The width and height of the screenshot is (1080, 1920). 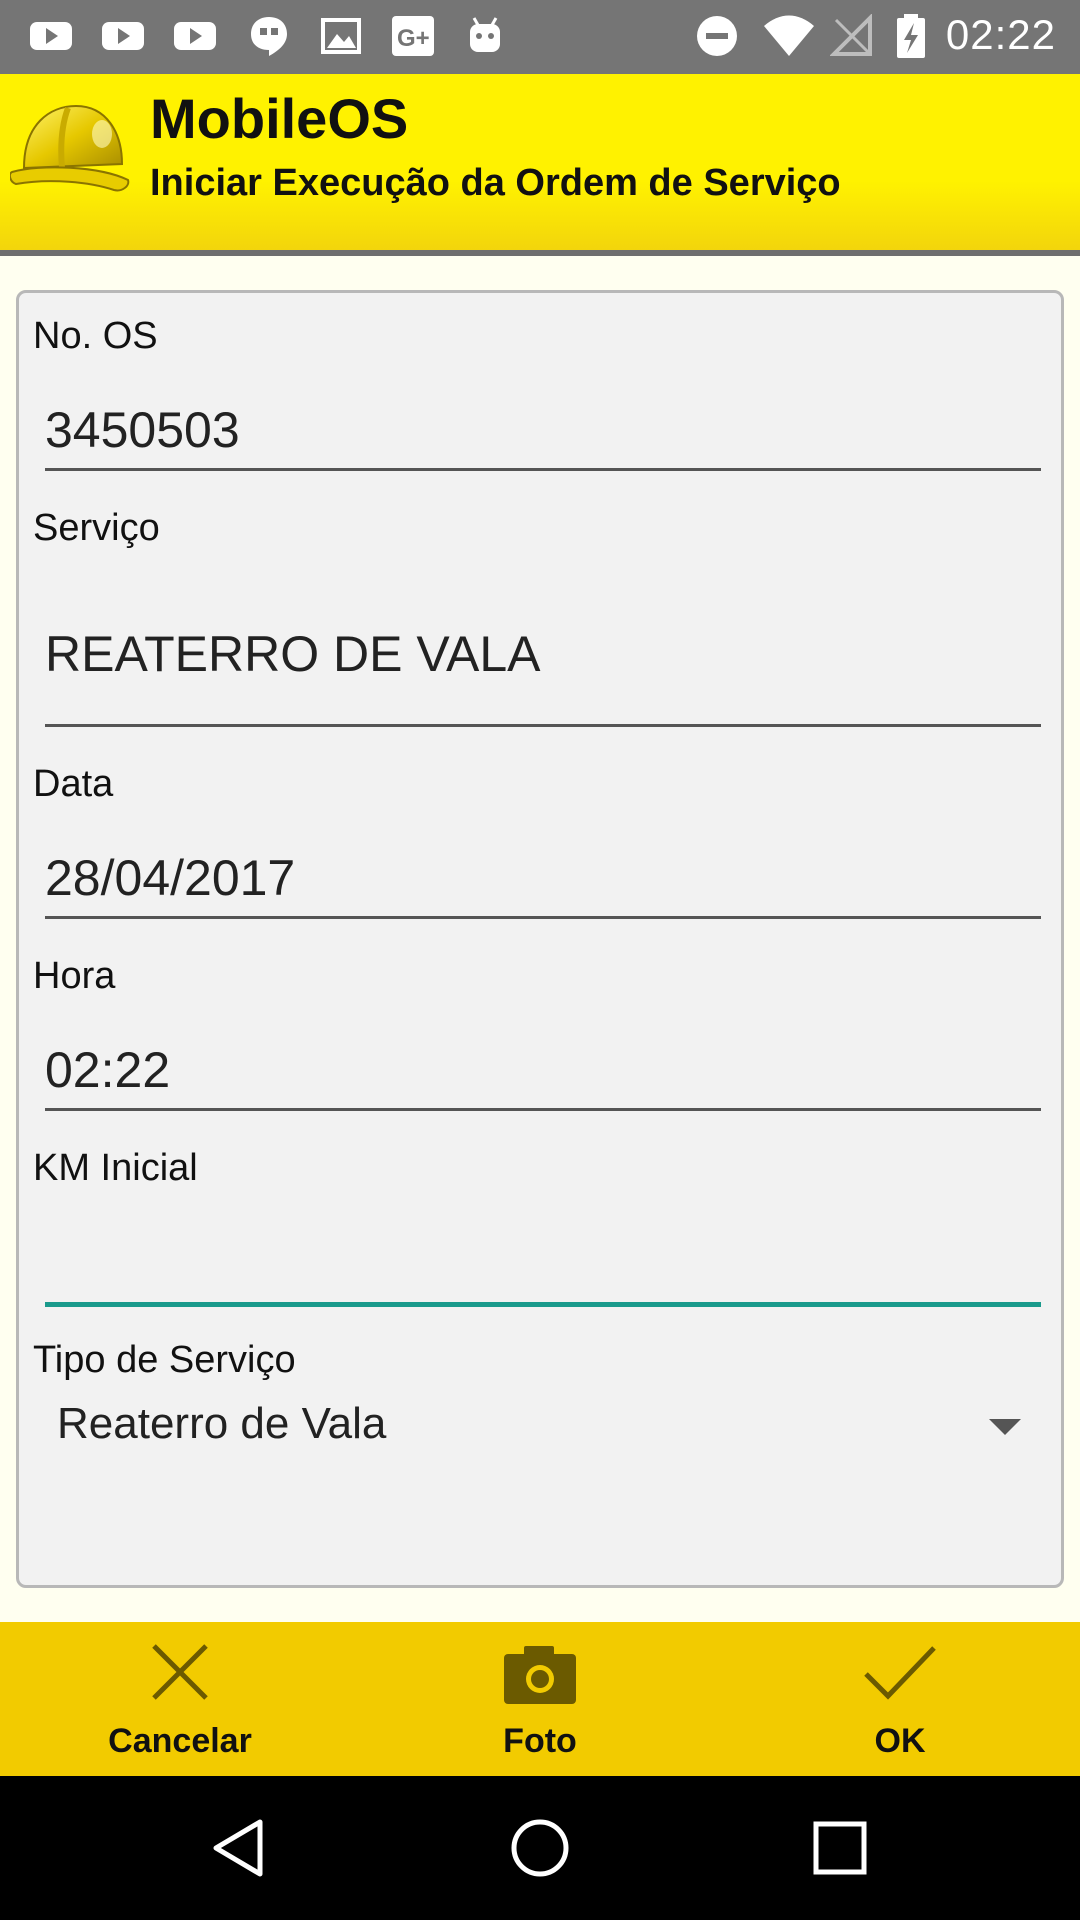 I want to click on chevron-down-icon, so click(x=1005, y=1427).